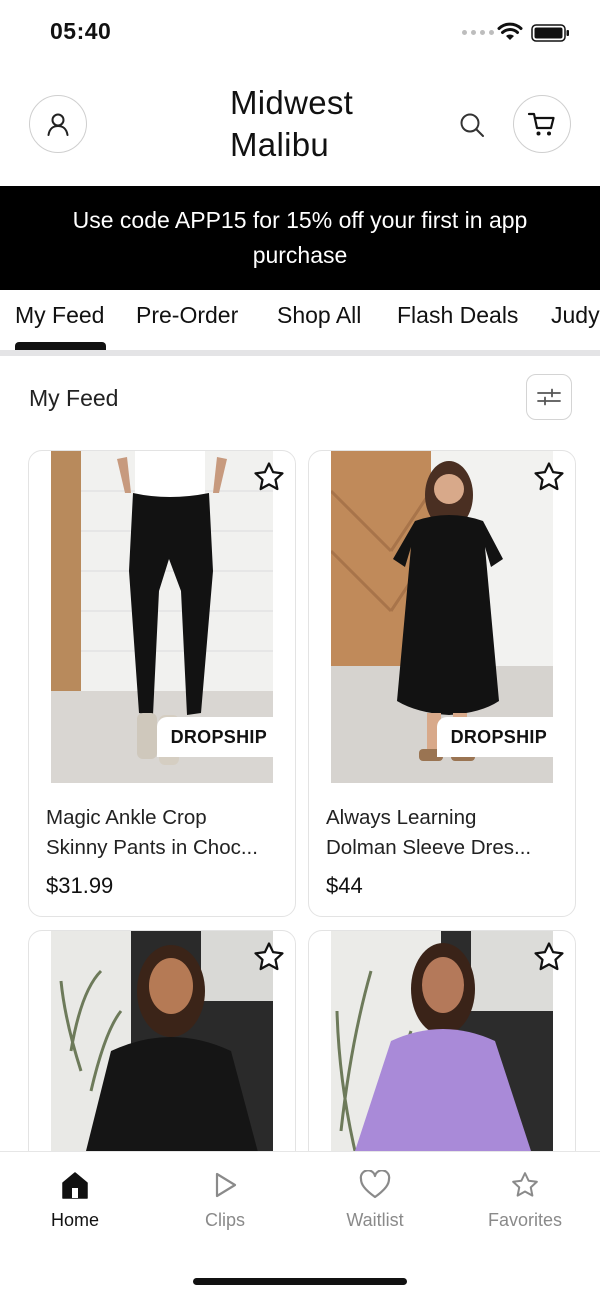 The width and height of the screenshot is (600, 1299). I want to click on nav-favorites: Favorites, so click(525, 1200).